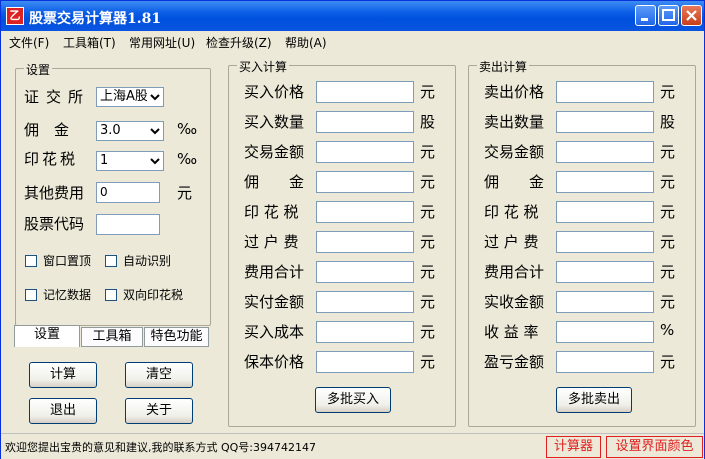 The height and width of the screenshot is (459, 705). What do you see at coordinates (514, 122) in the screenshot?
I see `sell-label: 卖出数量` at bounding box center [514, 122].